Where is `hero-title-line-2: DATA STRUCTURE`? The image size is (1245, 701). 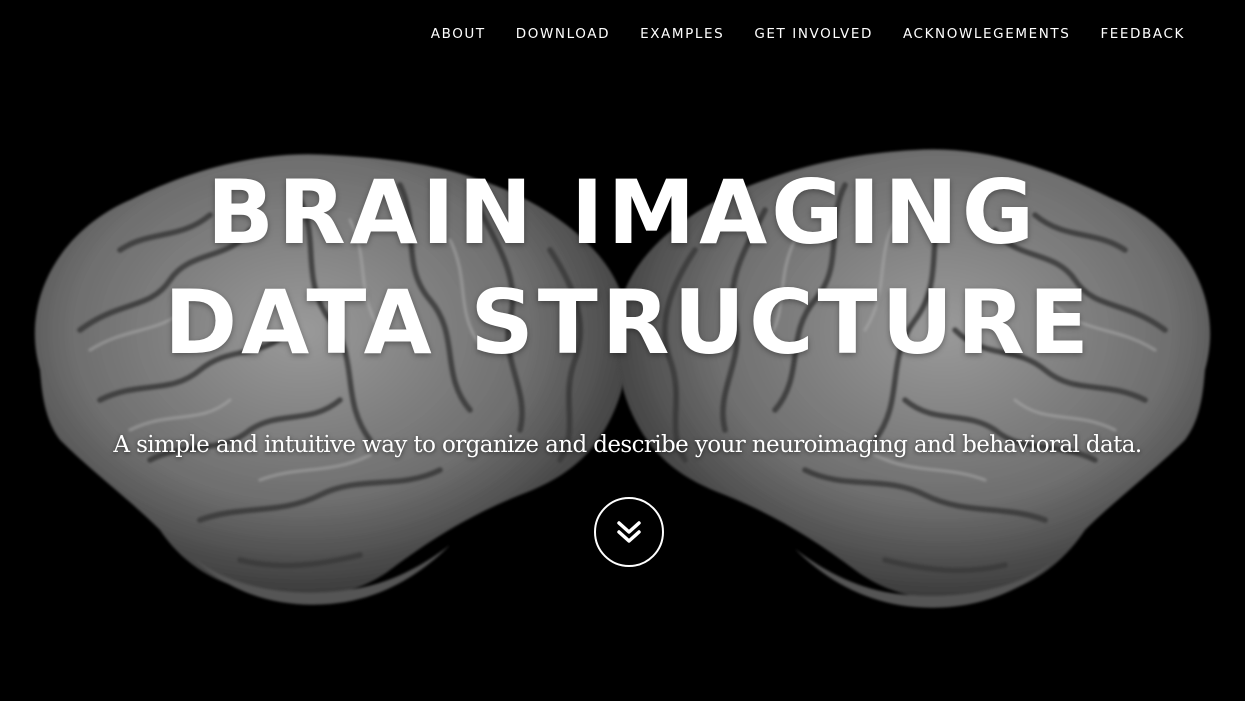 hero-title-line-2: DATA STRUCTURE is located at coordinates (628, 322).